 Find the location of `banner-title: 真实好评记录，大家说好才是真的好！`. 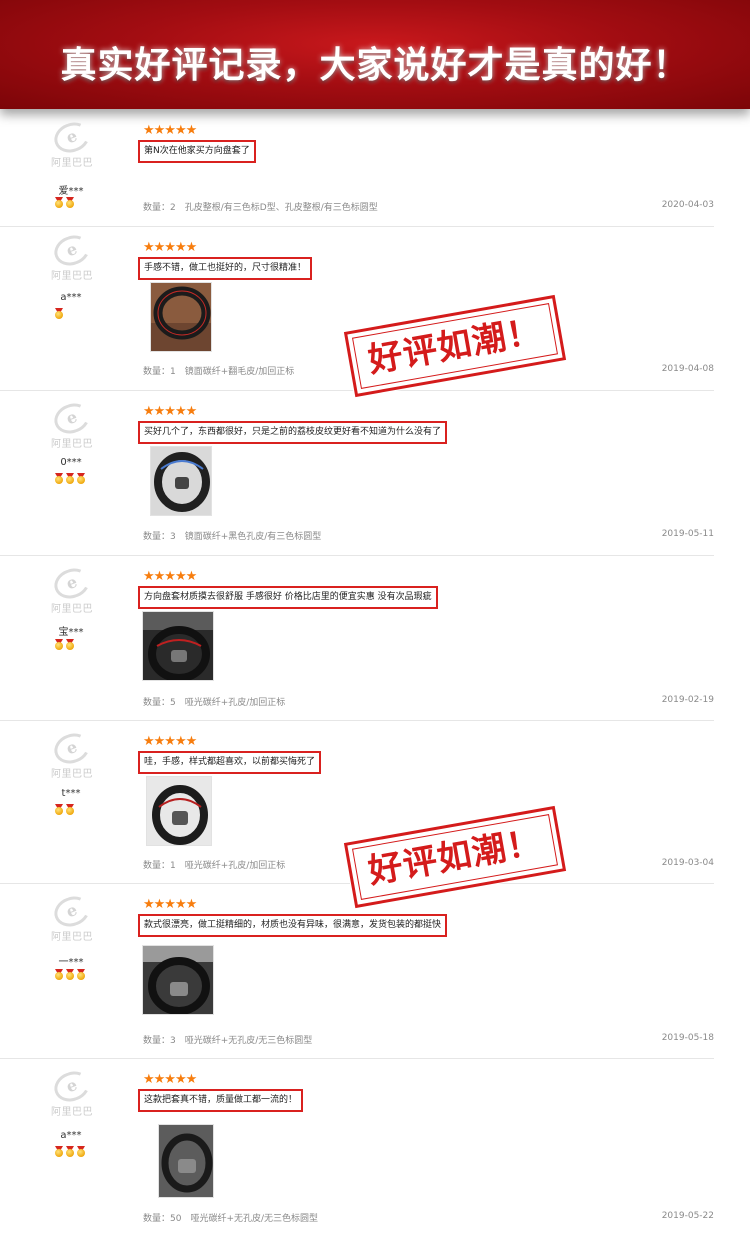

banner-title: 真实好评记录，大家说好才是真的好！ is located at coordinates (375, 65).